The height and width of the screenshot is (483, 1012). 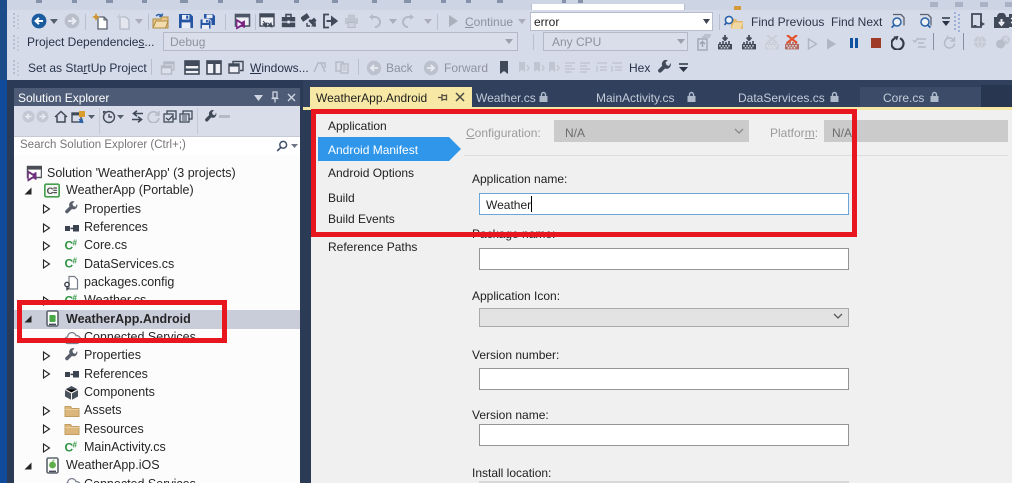 What do you see at coordinates (50, 191) in the screenshot?
I see `svg-text: C` at bounding box center [50, 191].